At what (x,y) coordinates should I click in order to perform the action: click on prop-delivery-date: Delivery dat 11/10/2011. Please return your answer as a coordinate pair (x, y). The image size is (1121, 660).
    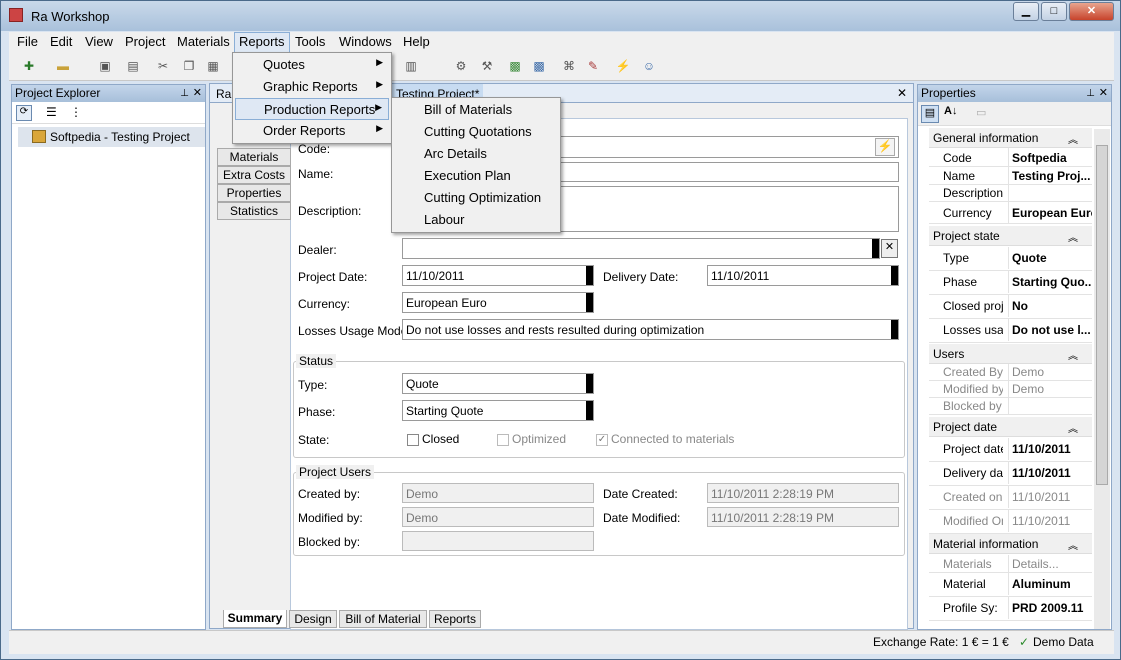
    Looking at the image, I should click on (1010, 474).